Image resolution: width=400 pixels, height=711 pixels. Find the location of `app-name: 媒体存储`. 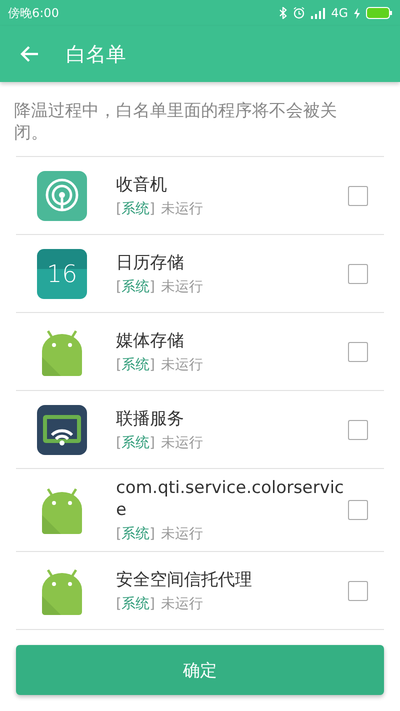

app-name: 媒体存储 is located at coordinates (150, 341).